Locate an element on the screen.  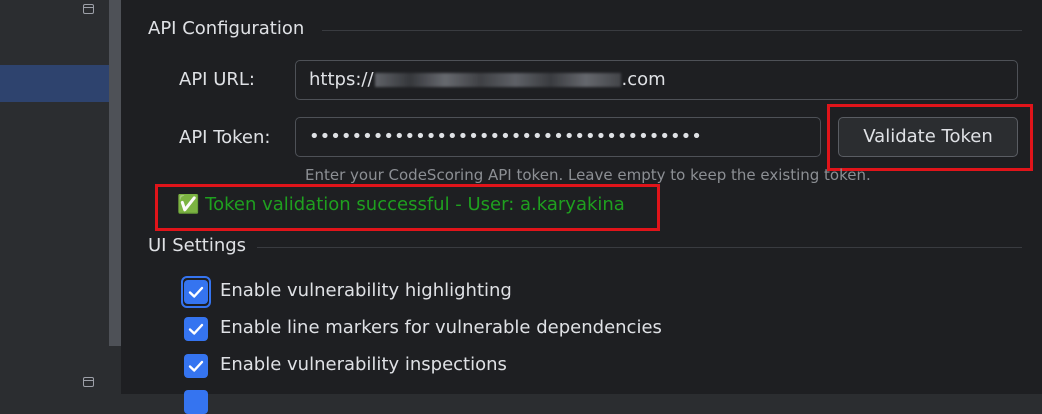
redacted-url-blur is located at coordinates (497, 80).